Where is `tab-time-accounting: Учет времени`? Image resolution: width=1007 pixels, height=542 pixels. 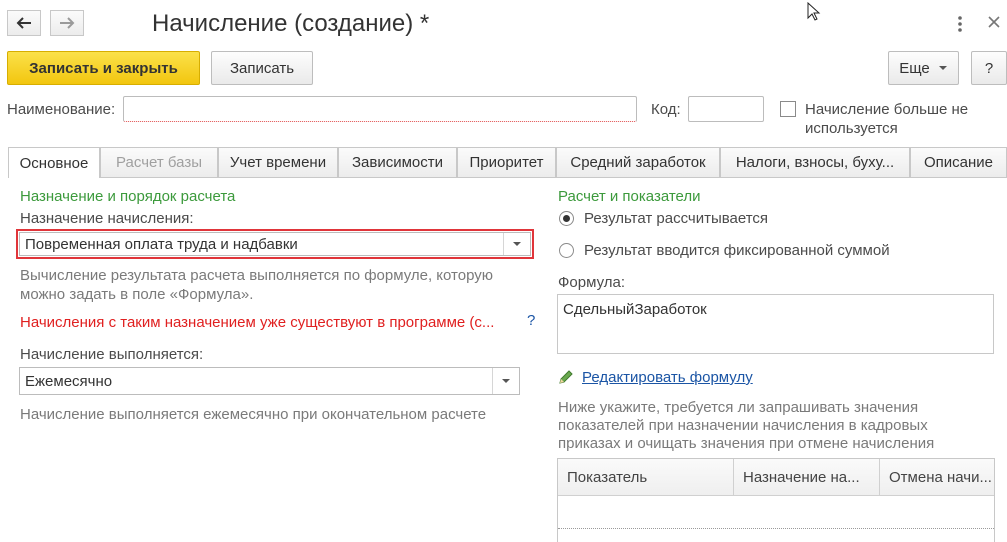
tab-time-accounting: Учет времени is located at coordinates (278, 162).